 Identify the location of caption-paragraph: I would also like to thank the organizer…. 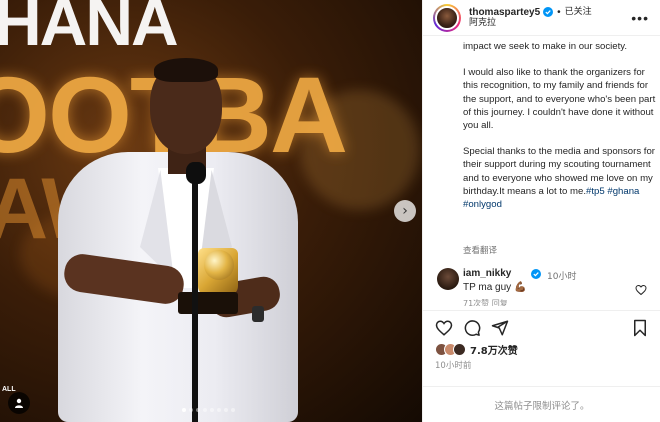
(559, 99).